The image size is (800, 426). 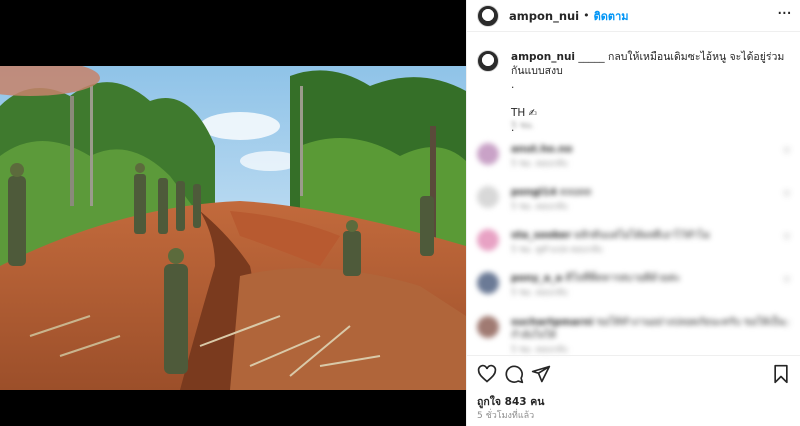 What do you see at coordinates (488, 61) in the screenshot?
I see `caption-avatar` at bounding box center [488, 61].